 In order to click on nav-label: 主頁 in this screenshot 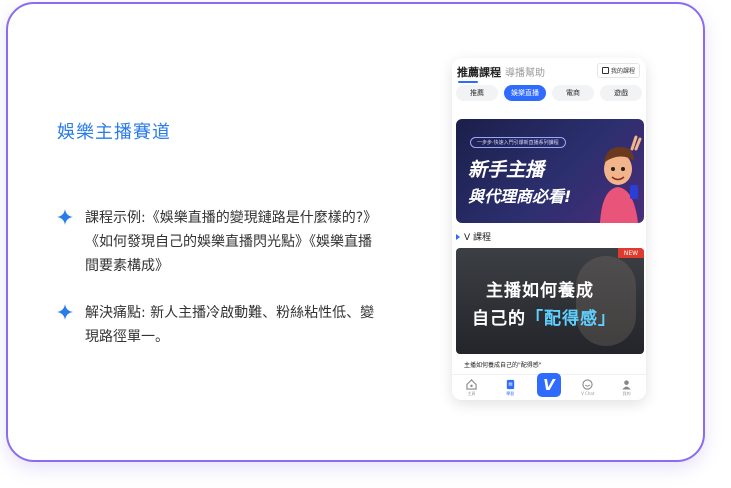, I will do `click(471, 393)`.